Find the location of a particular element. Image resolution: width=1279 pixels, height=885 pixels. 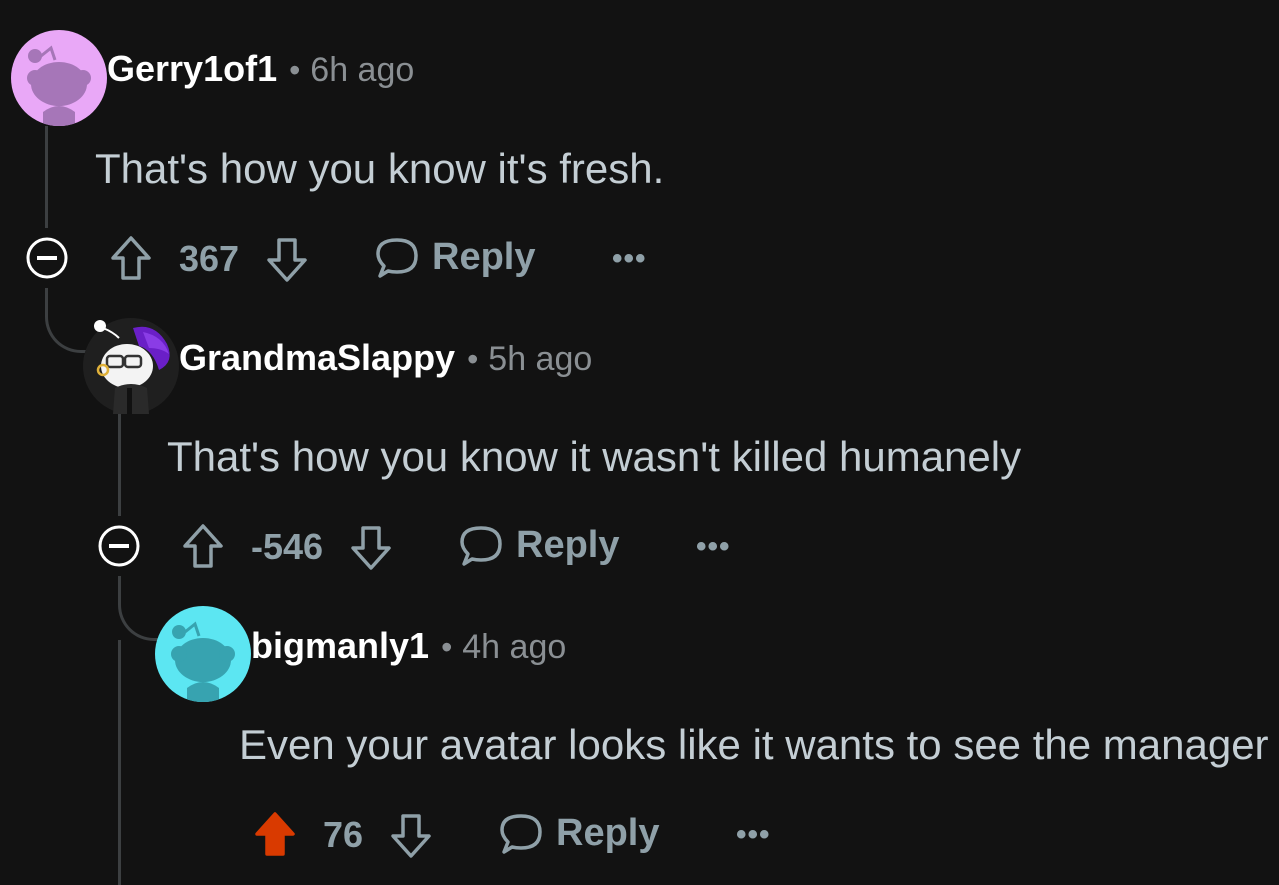

comment-meta: Gerry1of1 • 6h ago is located at coordinates (260, 69).